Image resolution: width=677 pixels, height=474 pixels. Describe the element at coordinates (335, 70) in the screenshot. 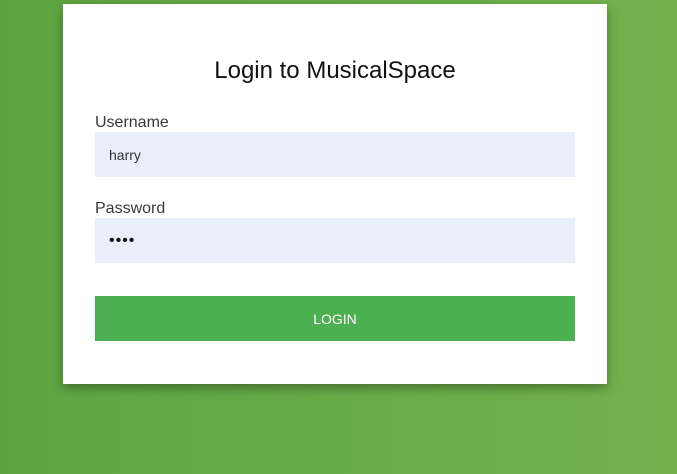

I see `login-title: Login to MusicalSpace` at that location.